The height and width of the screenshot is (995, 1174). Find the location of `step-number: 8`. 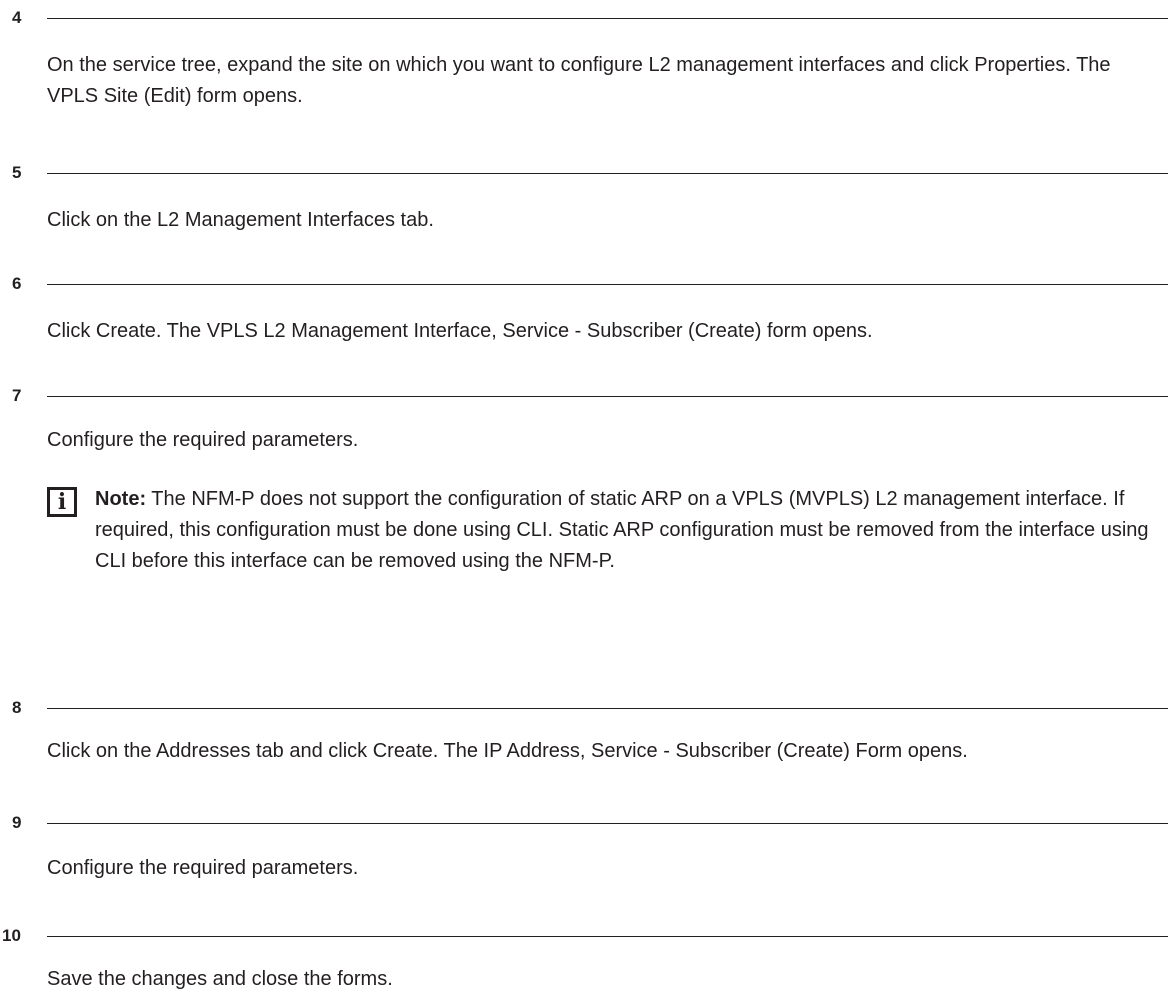

step-number: 8 is located at coordinates (17, 707).